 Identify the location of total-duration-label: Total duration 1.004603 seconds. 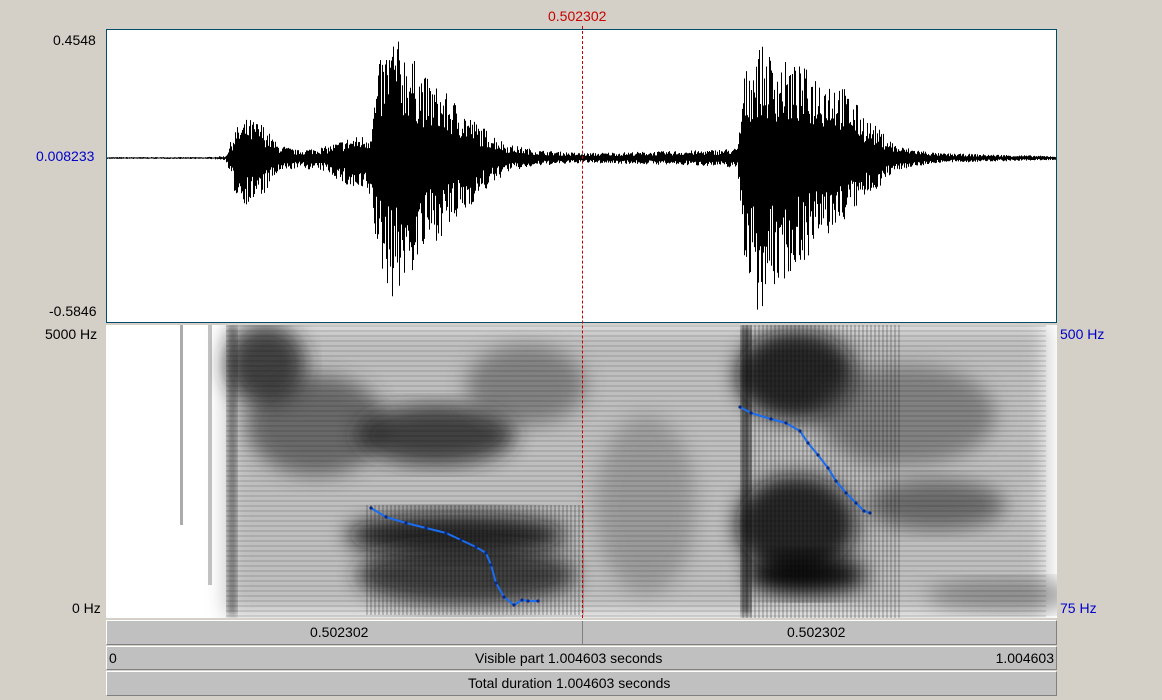
(569, 683).